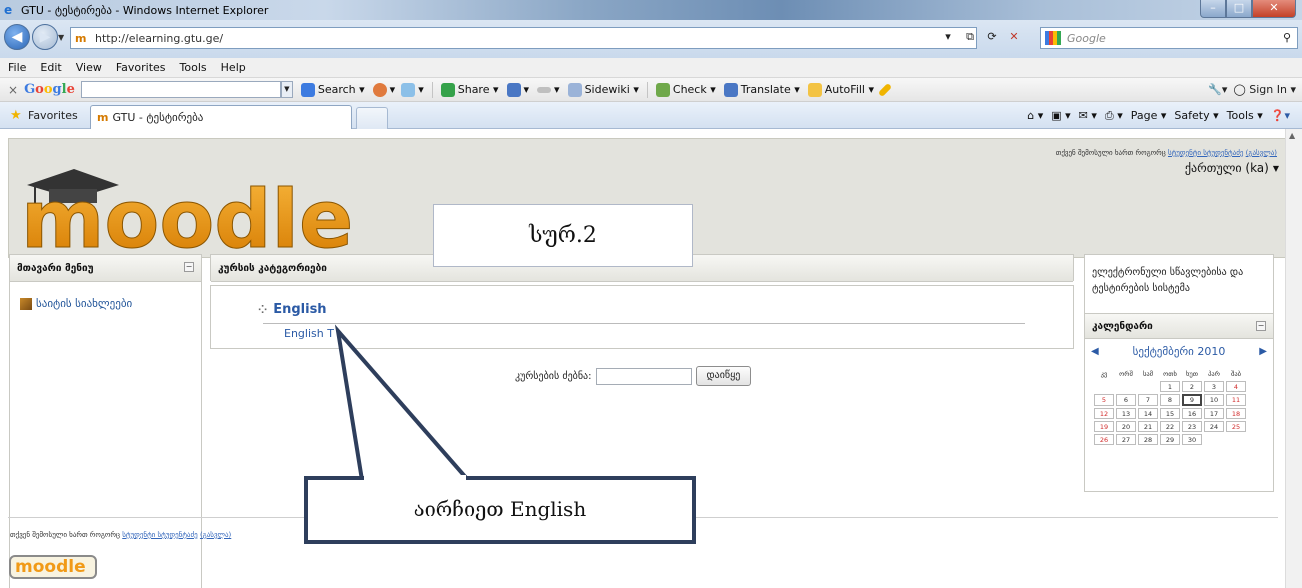  I want to click on close-window-button: ✕, so click(1274, 9).